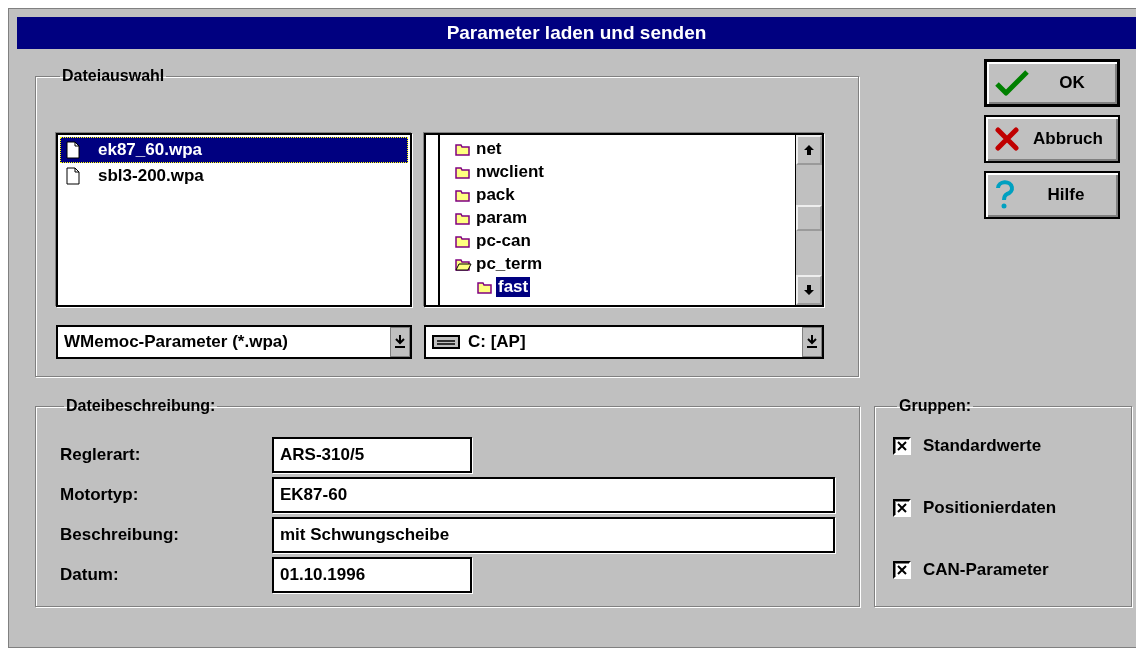  What do you see at coordinates (234, 342) in the screenshot?
I see `file-type-dropdown: WMemoc-Parameter (*.wpa)` at bounding box center [234, 342].